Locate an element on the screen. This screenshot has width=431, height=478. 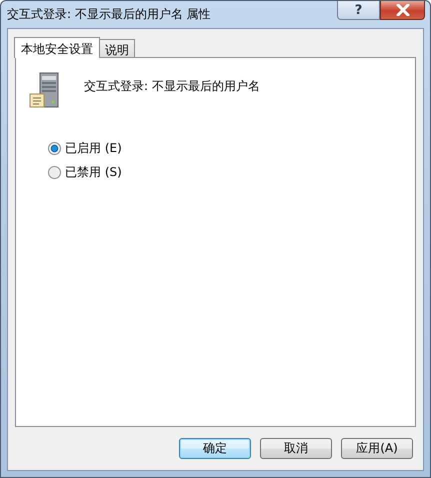
radio-option: 已启用 (E) is located at coordinates (225, 148).